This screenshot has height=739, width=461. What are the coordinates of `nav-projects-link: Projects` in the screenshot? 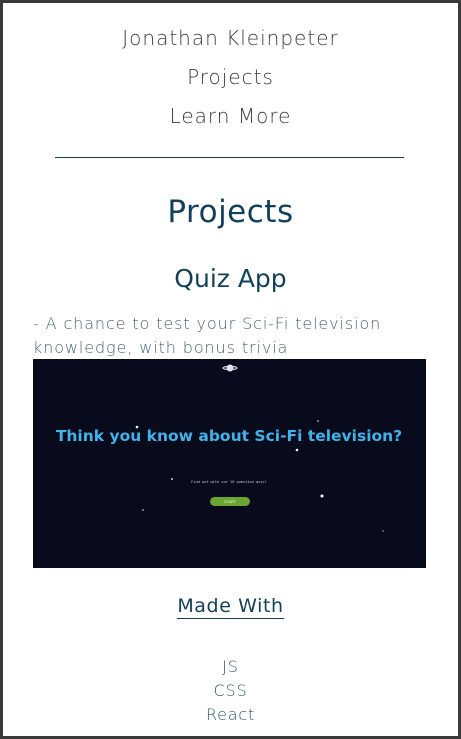 It's located at (230, 77).